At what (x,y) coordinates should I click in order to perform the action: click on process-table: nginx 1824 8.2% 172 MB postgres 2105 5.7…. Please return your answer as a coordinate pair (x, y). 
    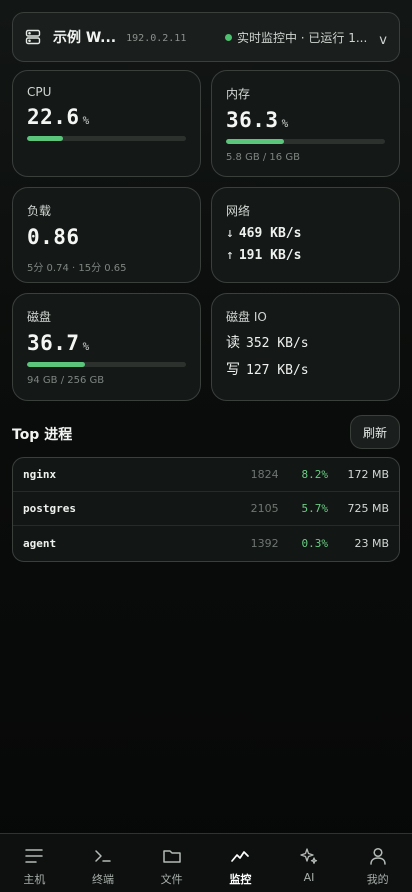
    Looking at the image, I should click on (206, 509).